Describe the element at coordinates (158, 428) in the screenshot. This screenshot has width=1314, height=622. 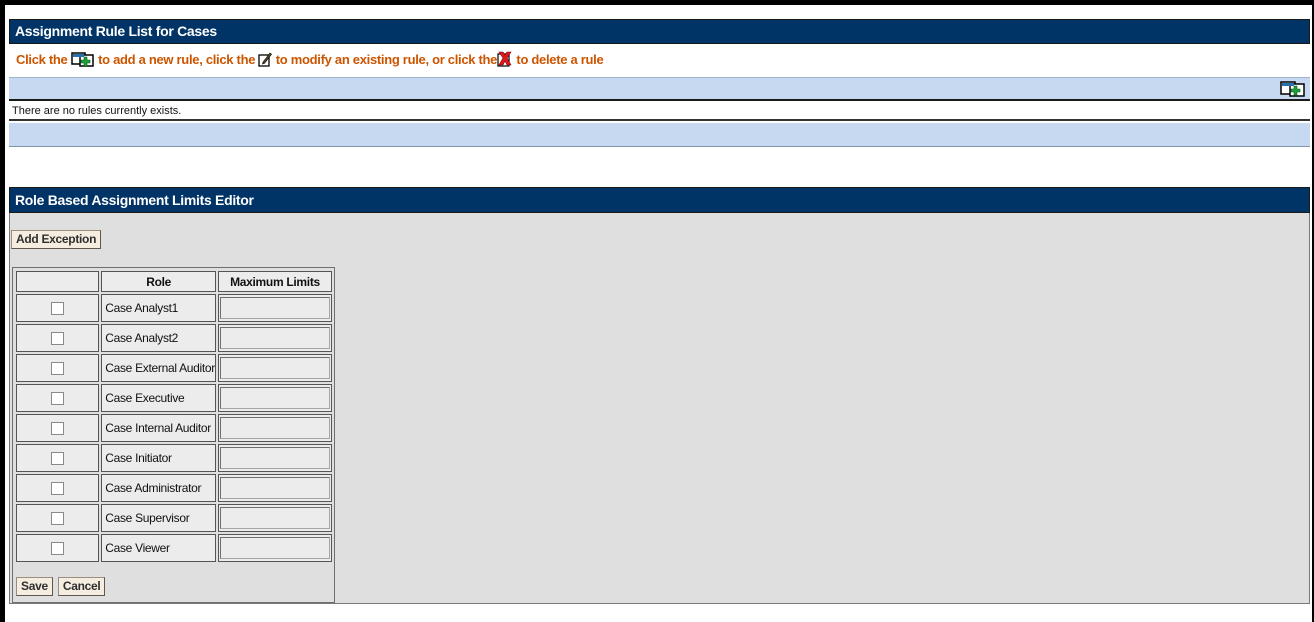
I see `role-name-cell: Case Internal Auditor` at that location.